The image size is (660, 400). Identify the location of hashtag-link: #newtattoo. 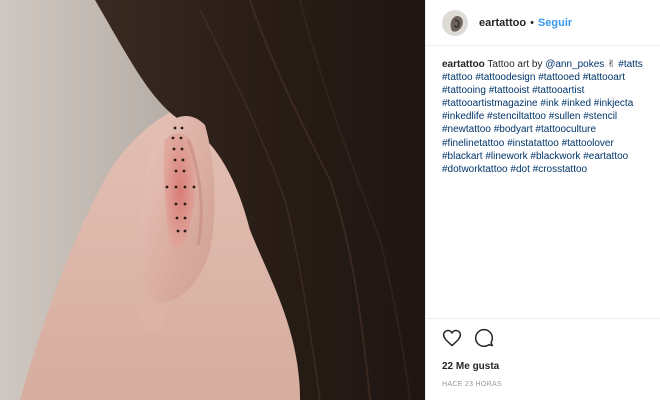
(466, 129).